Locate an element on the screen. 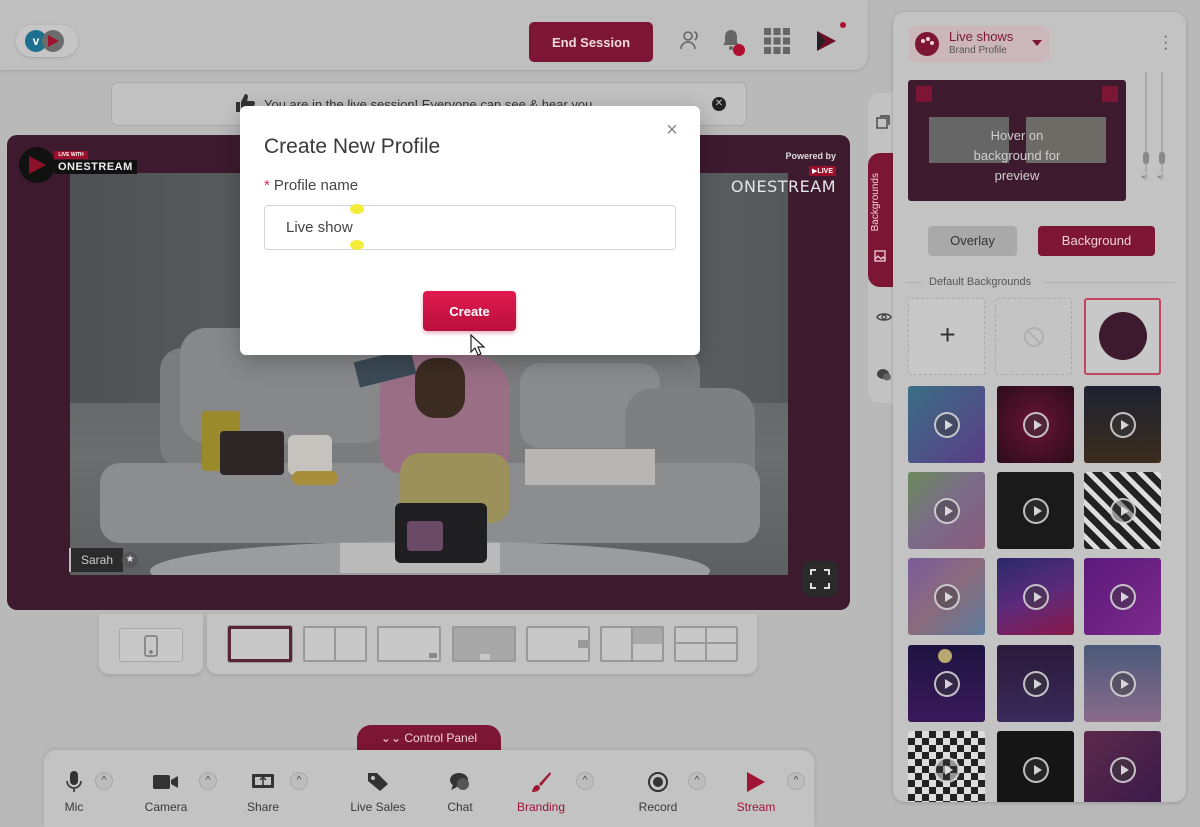  profile-name-label: * Profile name is located at coordinates (311, 185).